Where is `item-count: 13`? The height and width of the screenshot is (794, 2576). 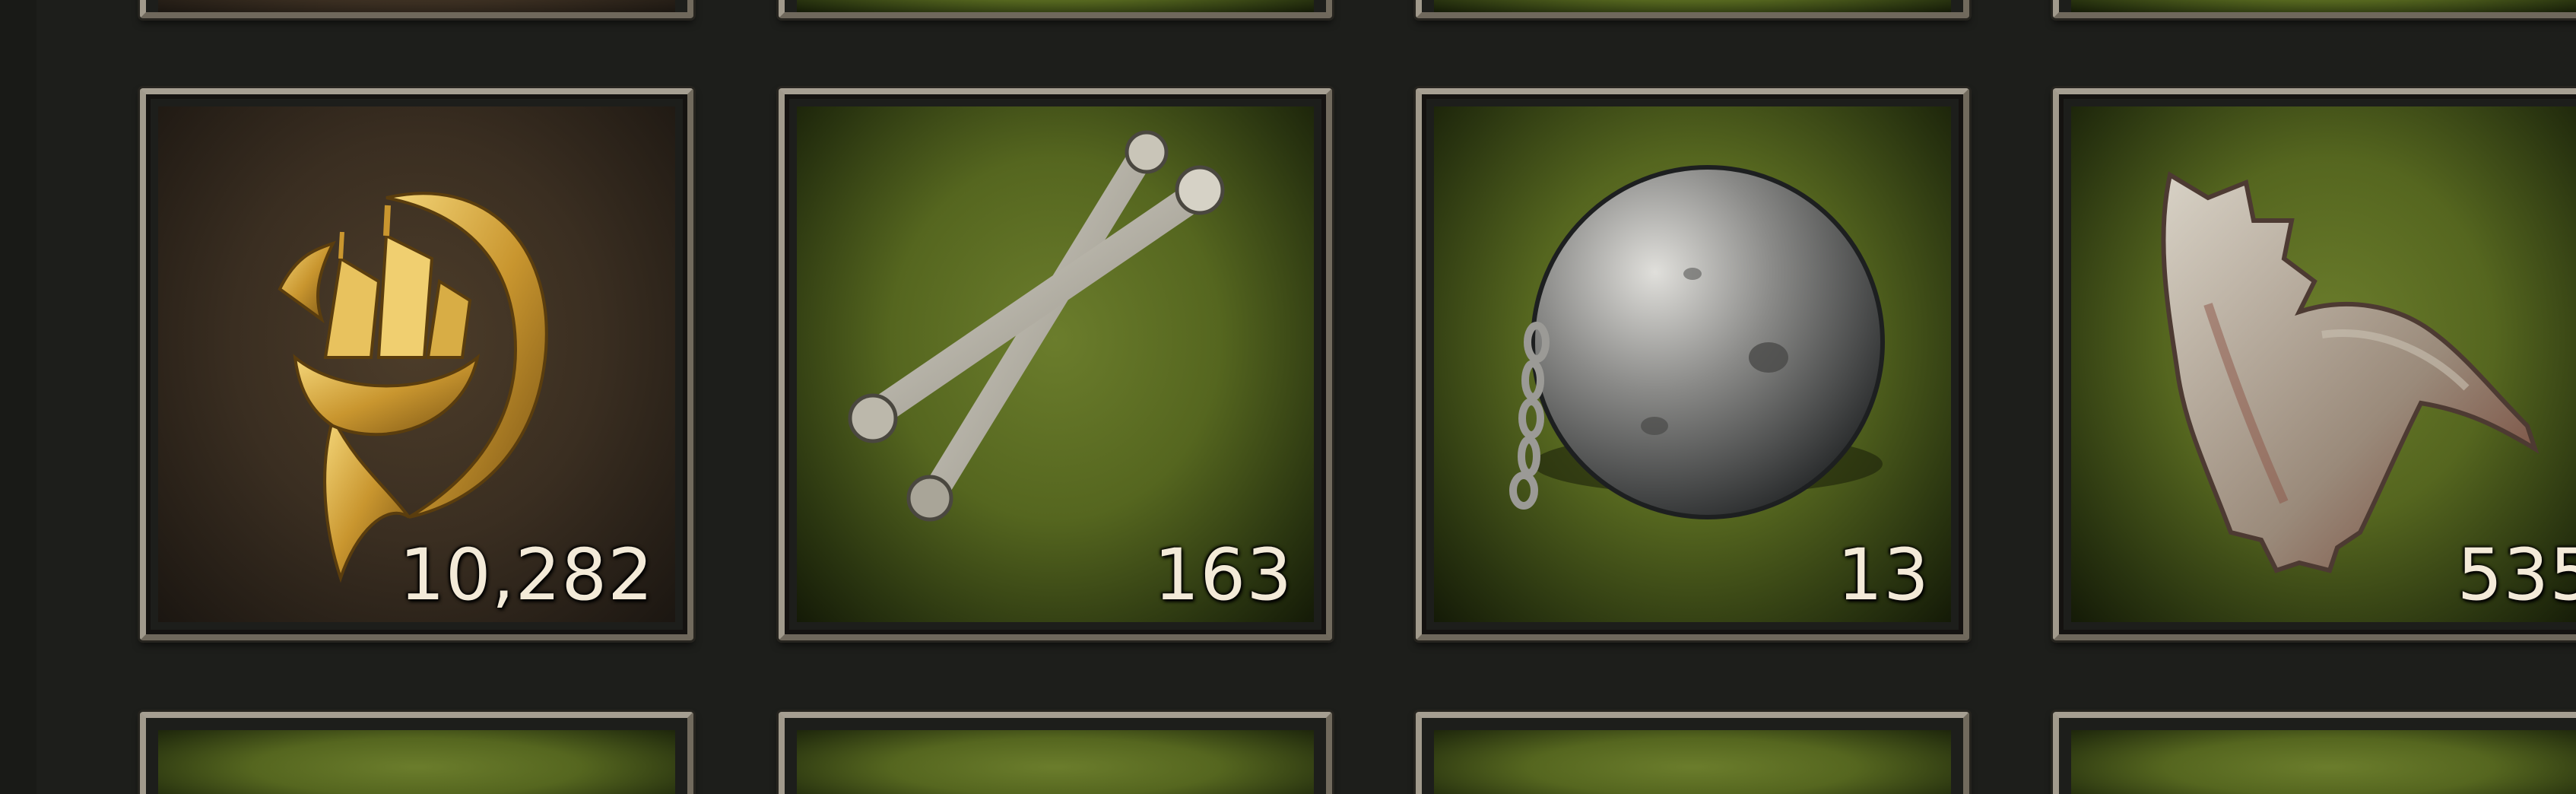 item-count: 13 is located at coordinates (1884, 575).